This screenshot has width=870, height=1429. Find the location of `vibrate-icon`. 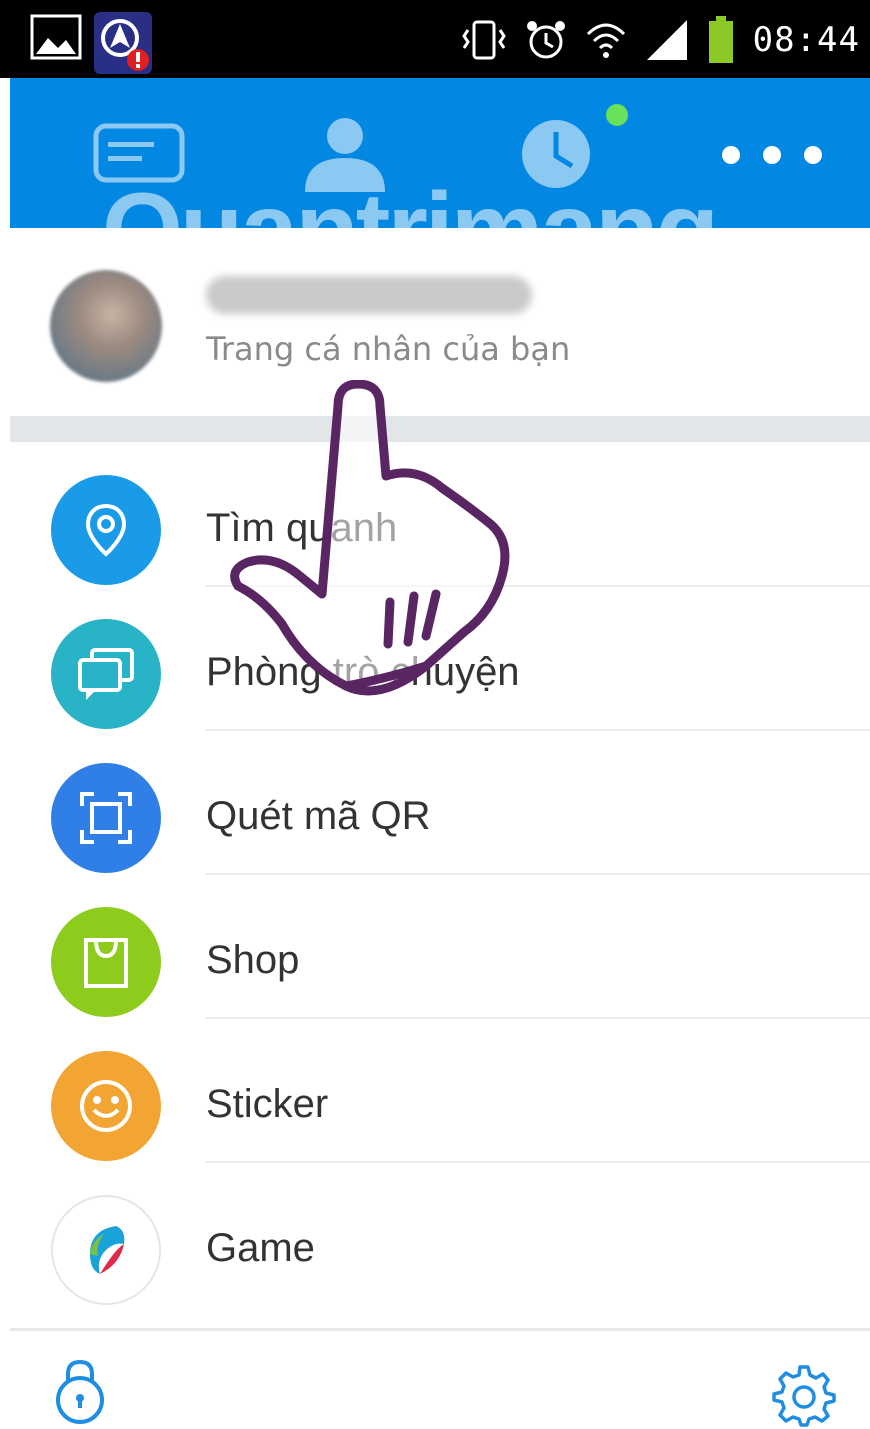

vibrate-icon is located at coordinates (483, 40).